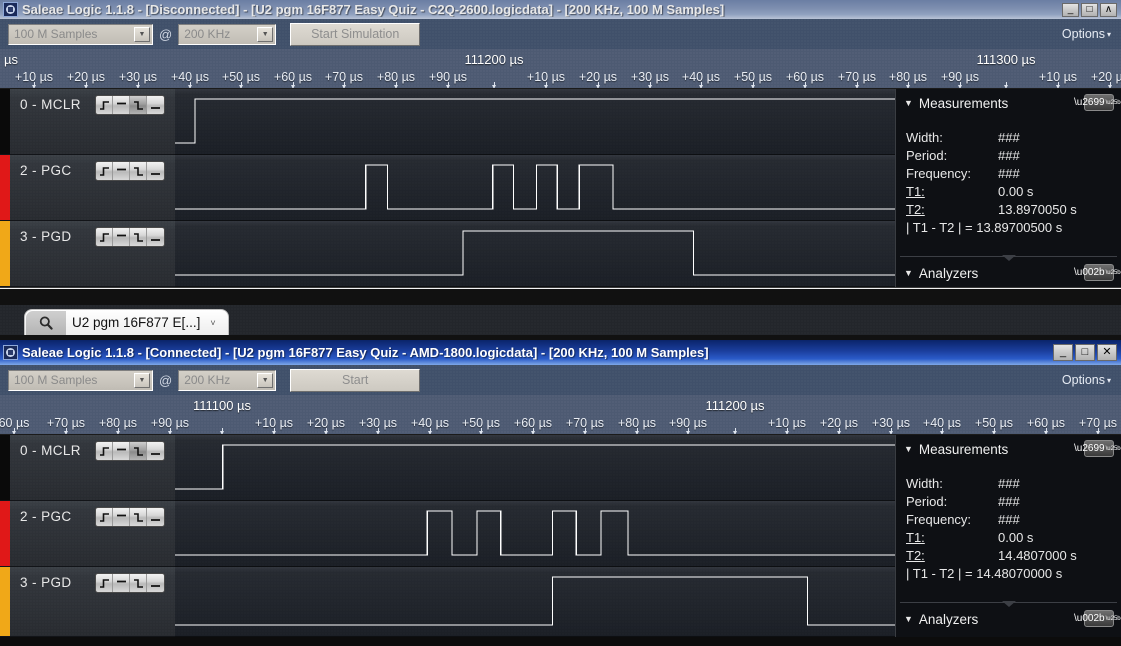 The height and width of the screenshot is (646, 1121). I want to click on waveform-trace, so click(535, 533).